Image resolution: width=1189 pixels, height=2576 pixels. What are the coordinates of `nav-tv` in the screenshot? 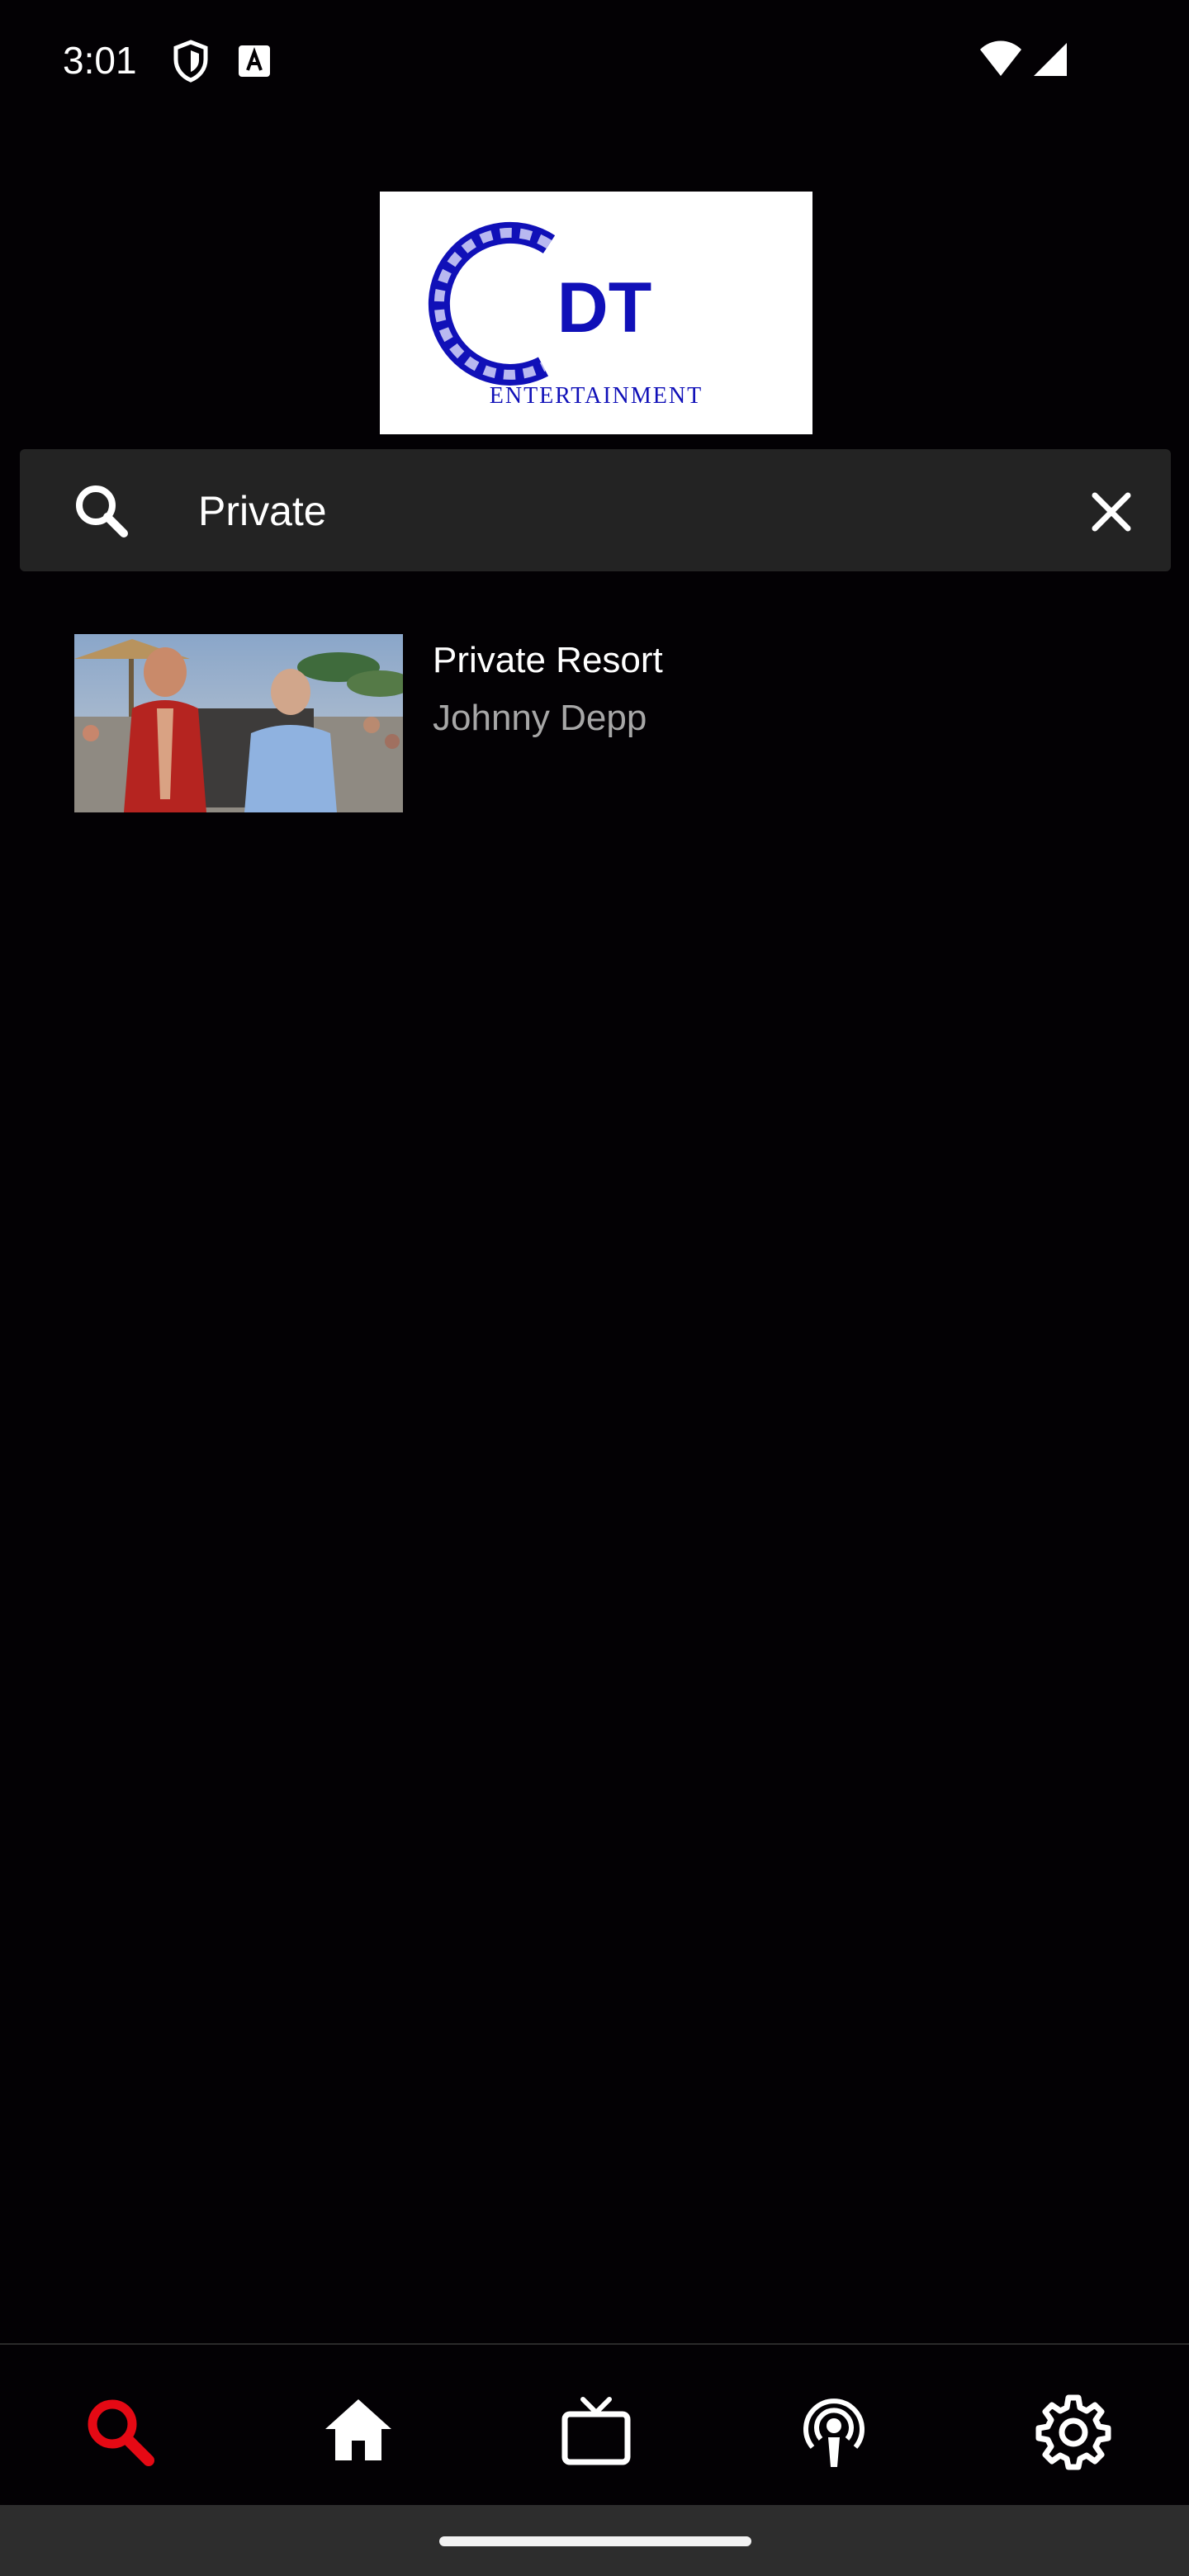 It's located at (596, 2430).